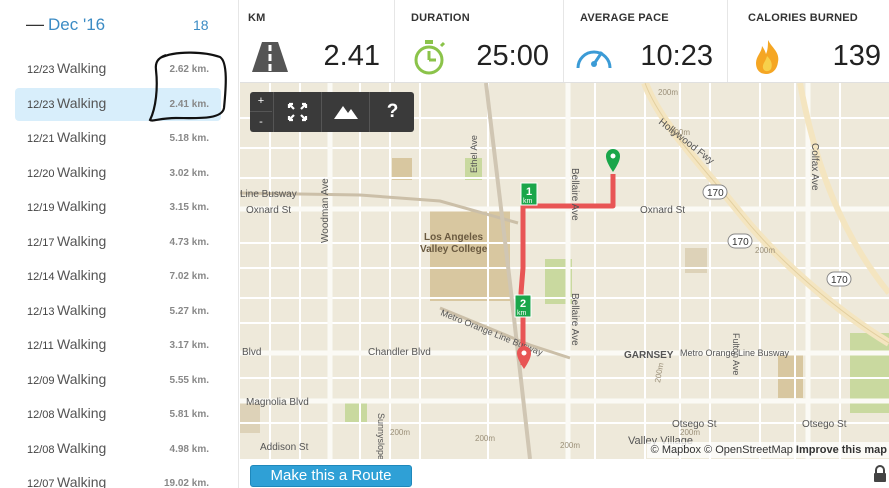 This screenshot has height=488, width=889. Describe the element at coordinates (119, 25) in the screenshot. I see `month-header: — Dec '16 18` at that location.